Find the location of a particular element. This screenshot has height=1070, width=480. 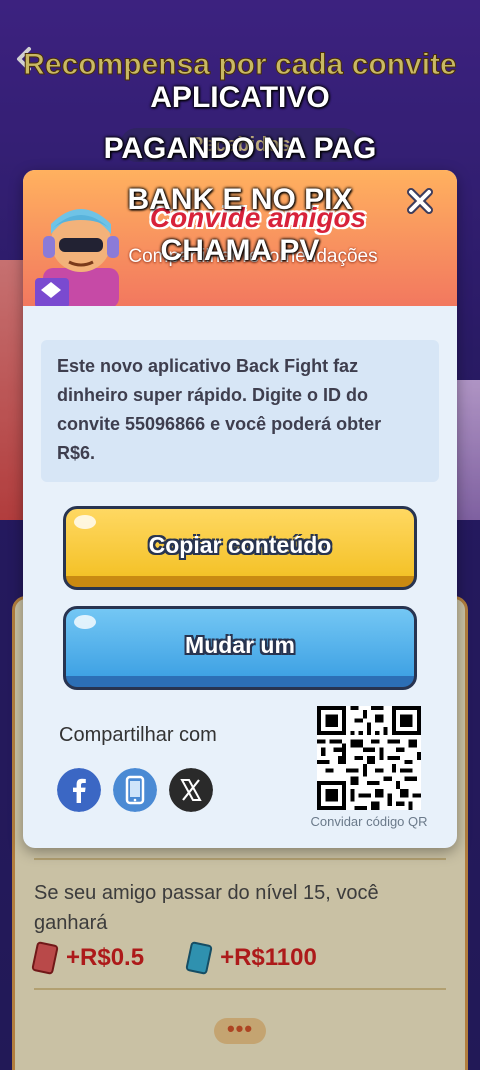

qr-code is located at coordinates (369, 758).